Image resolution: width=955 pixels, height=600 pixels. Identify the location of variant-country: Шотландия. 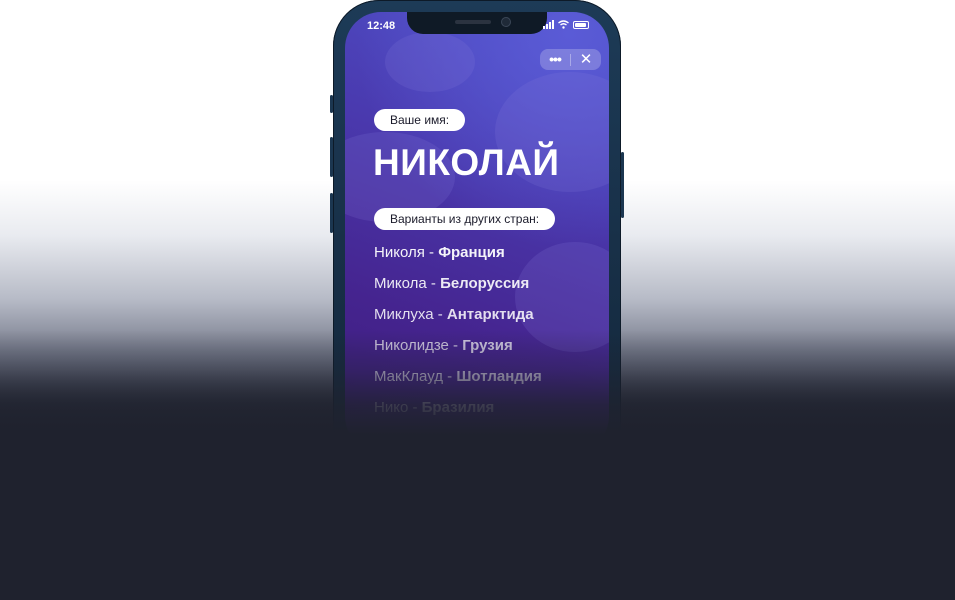
(499, 376).